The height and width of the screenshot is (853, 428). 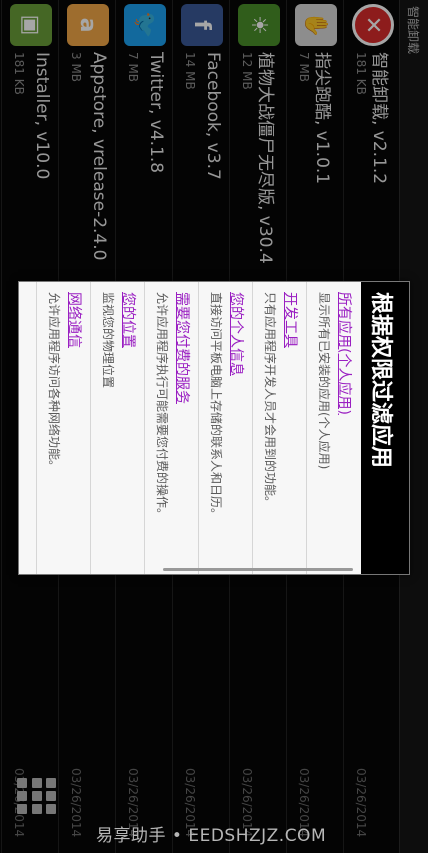 What do you see at coordinates (182, 348) in the screenshot?
I see `permission-title: 需要您付费的服务` at bounding box center [182, 348].